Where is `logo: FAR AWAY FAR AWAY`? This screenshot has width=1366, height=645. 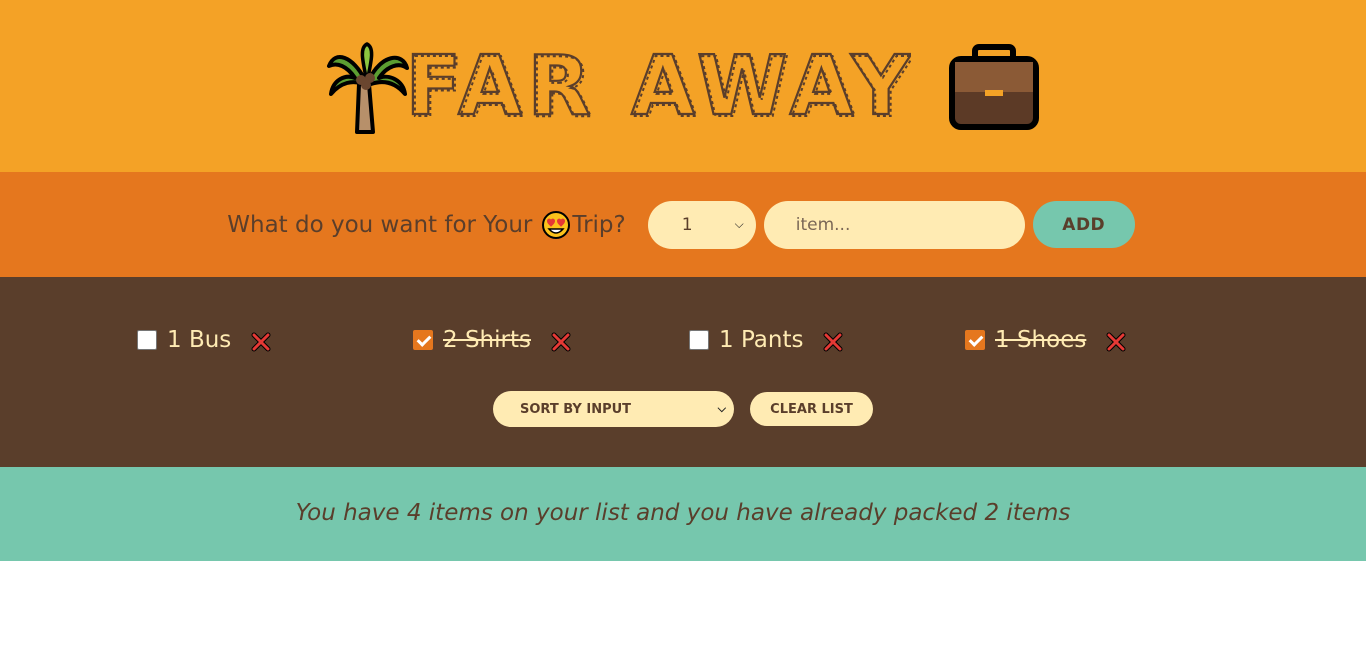
logo: FAR AWAY FAR AWAY is located at coordinates (683, 86).